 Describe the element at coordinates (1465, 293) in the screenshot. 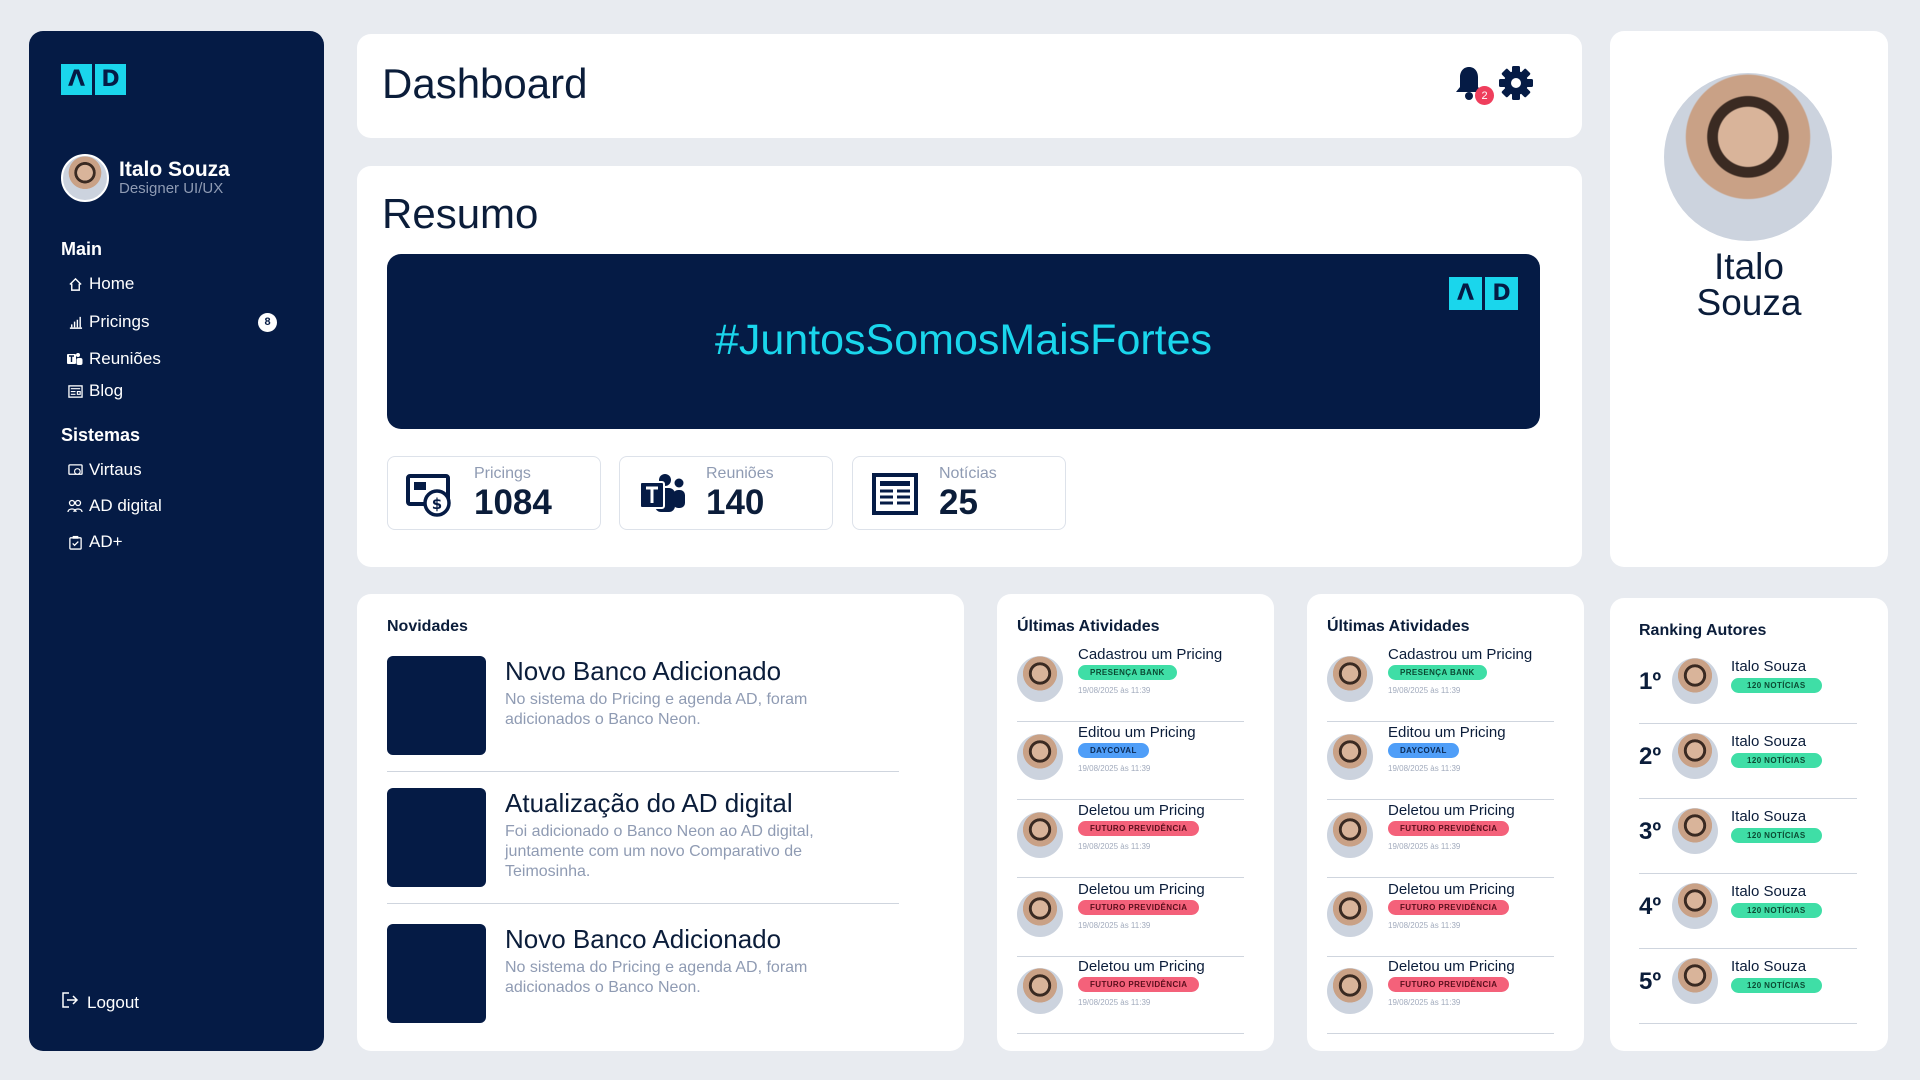

I see `logo-letter: Λ` at that location.